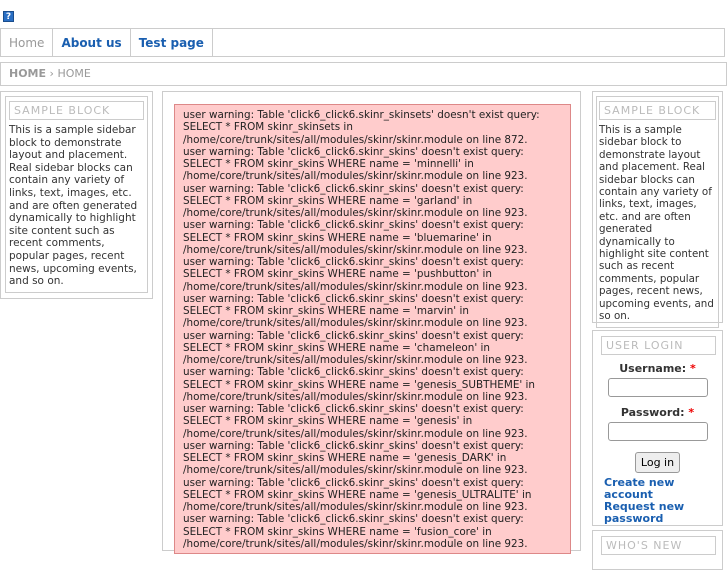  Describe the element at coordinates (657, 462) in the screenshot. I see `login-button: Log in` at that location.